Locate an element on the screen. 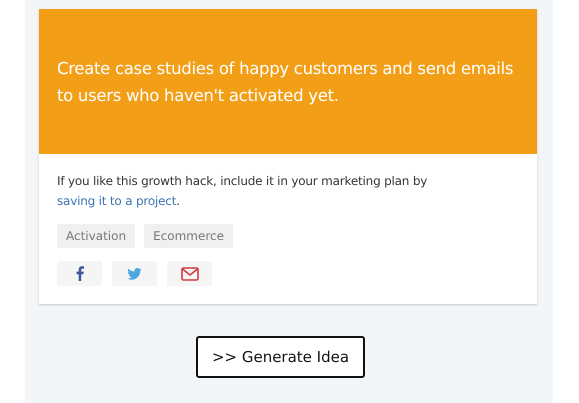  twitter-share-button is located at coordinates (134, 273).